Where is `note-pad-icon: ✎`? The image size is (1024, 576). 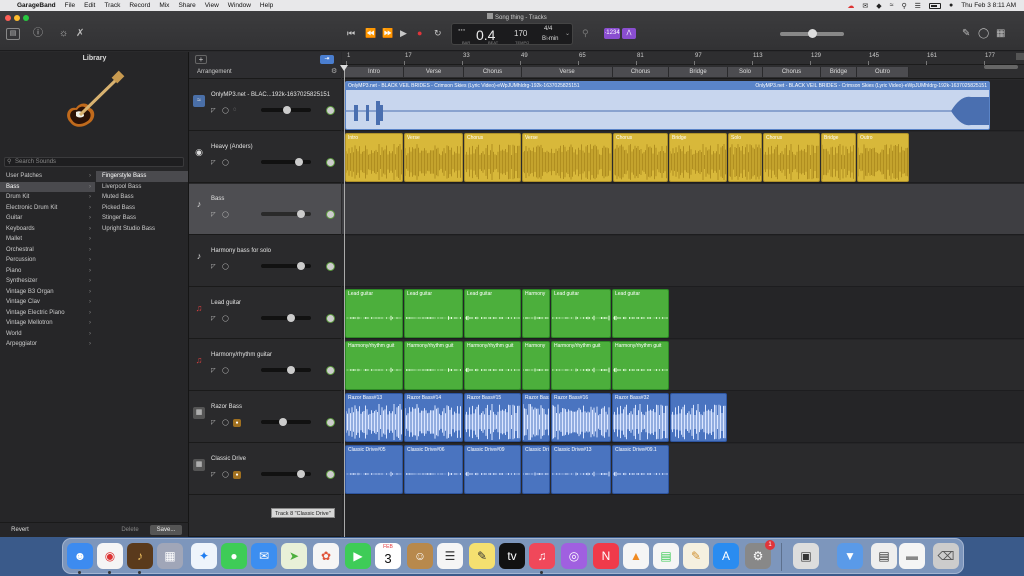
note-pad-icon: ✎ is located at coordinates (966, 34).